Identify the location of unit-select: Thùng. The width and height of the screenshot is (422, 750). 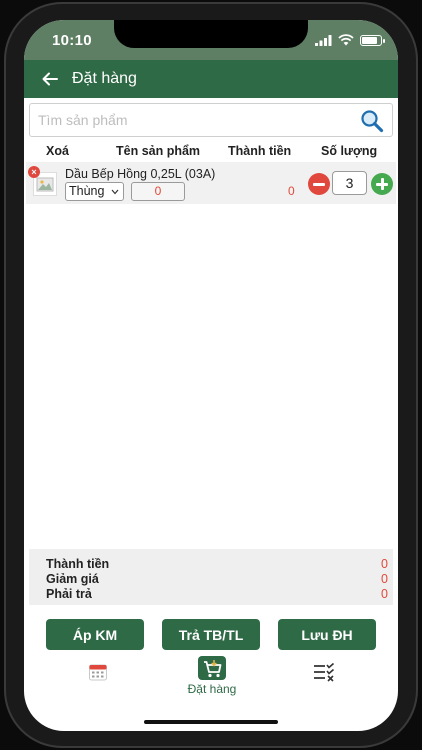
(94, 191).